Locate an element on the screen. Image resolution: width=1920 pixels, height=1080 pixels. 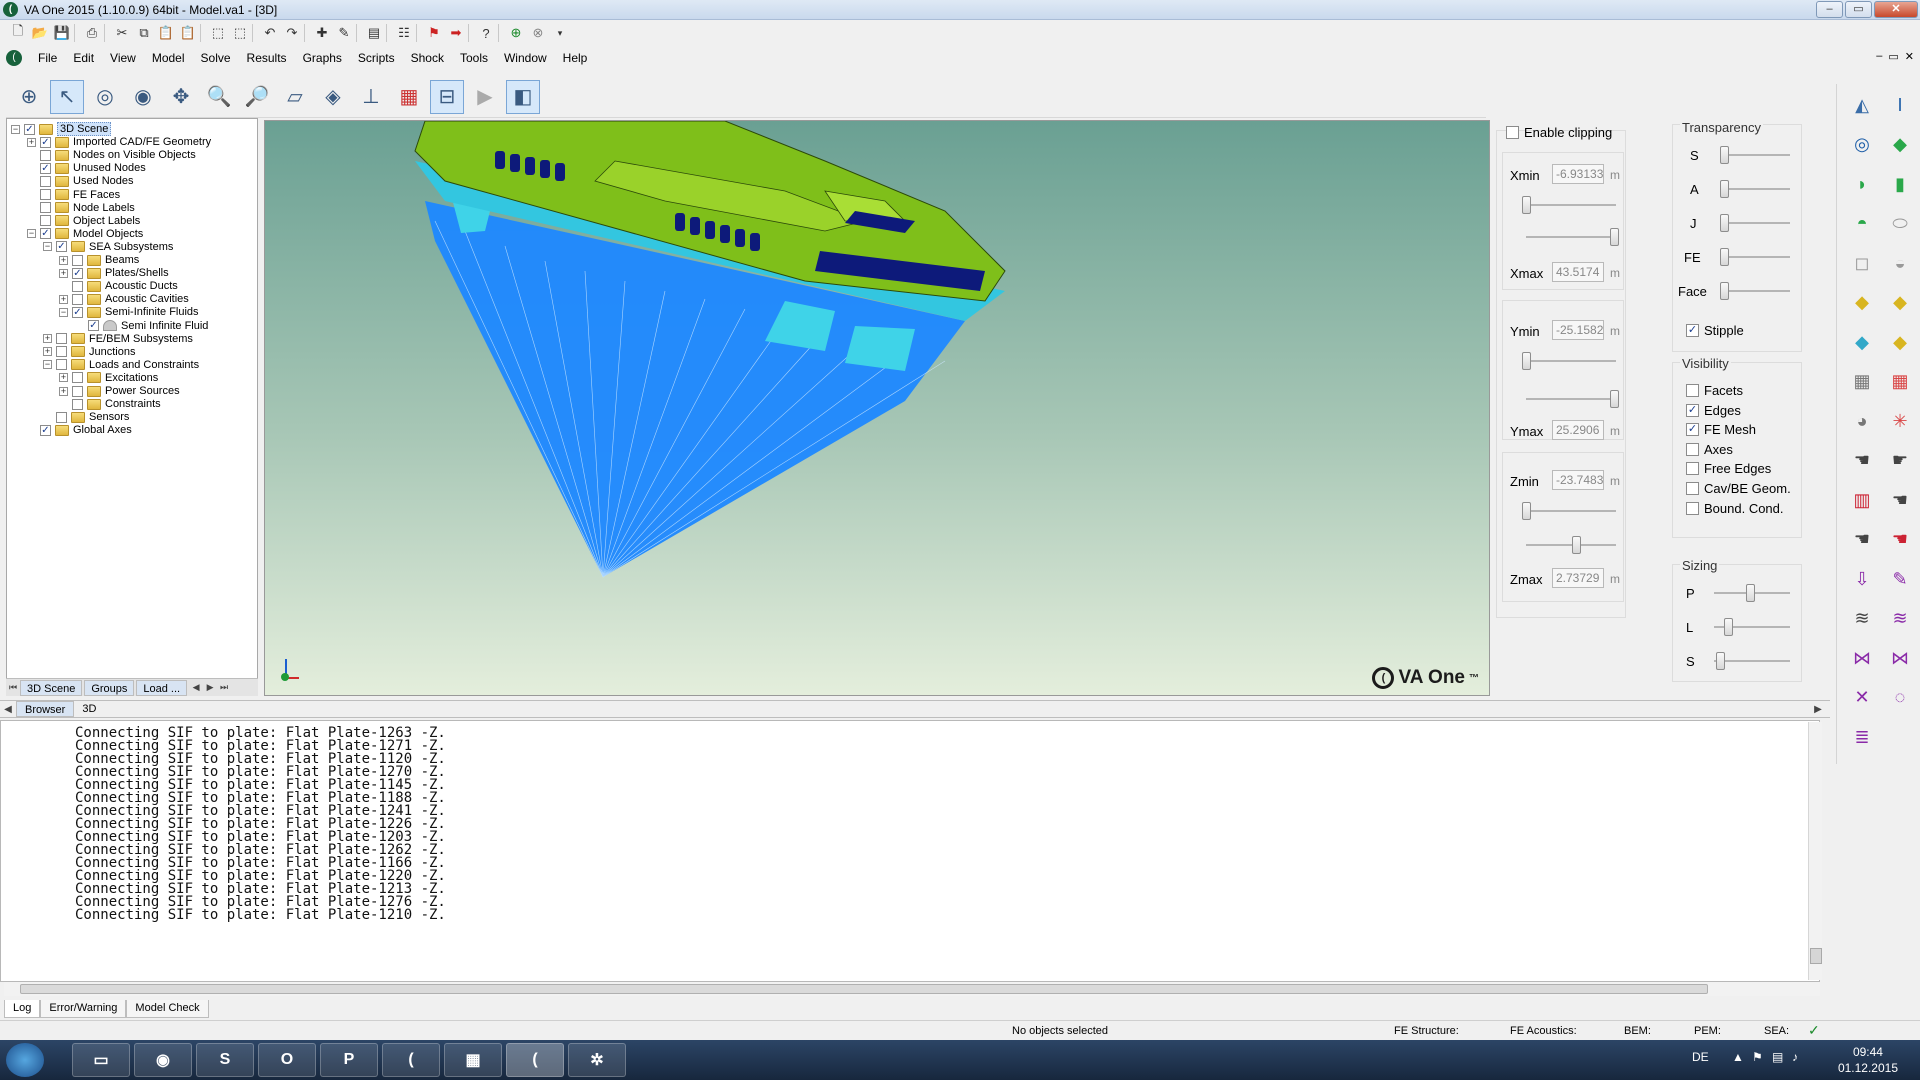
transparency-face-thumb is located at coordinates (1724, 291).